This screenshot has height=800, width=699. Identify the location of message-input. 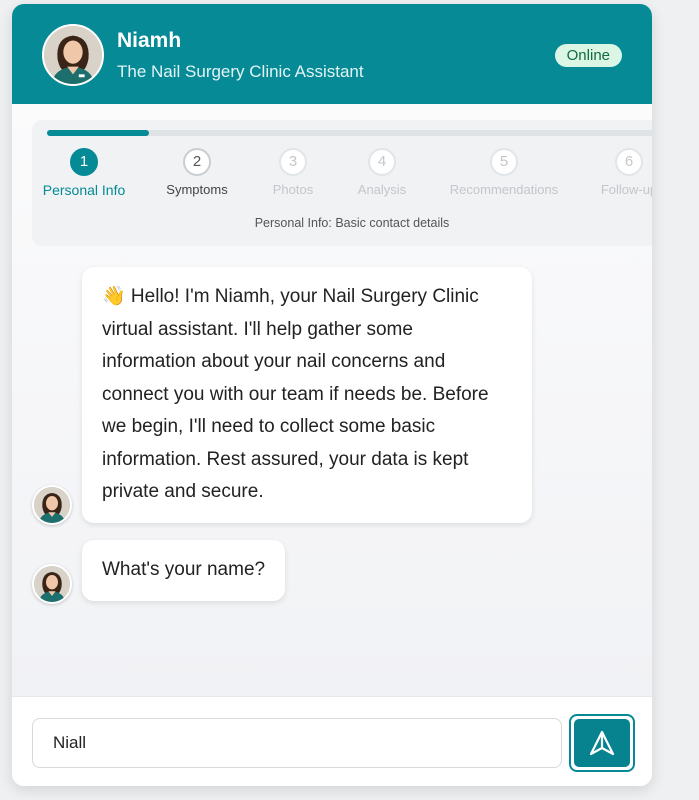
(297, 743).